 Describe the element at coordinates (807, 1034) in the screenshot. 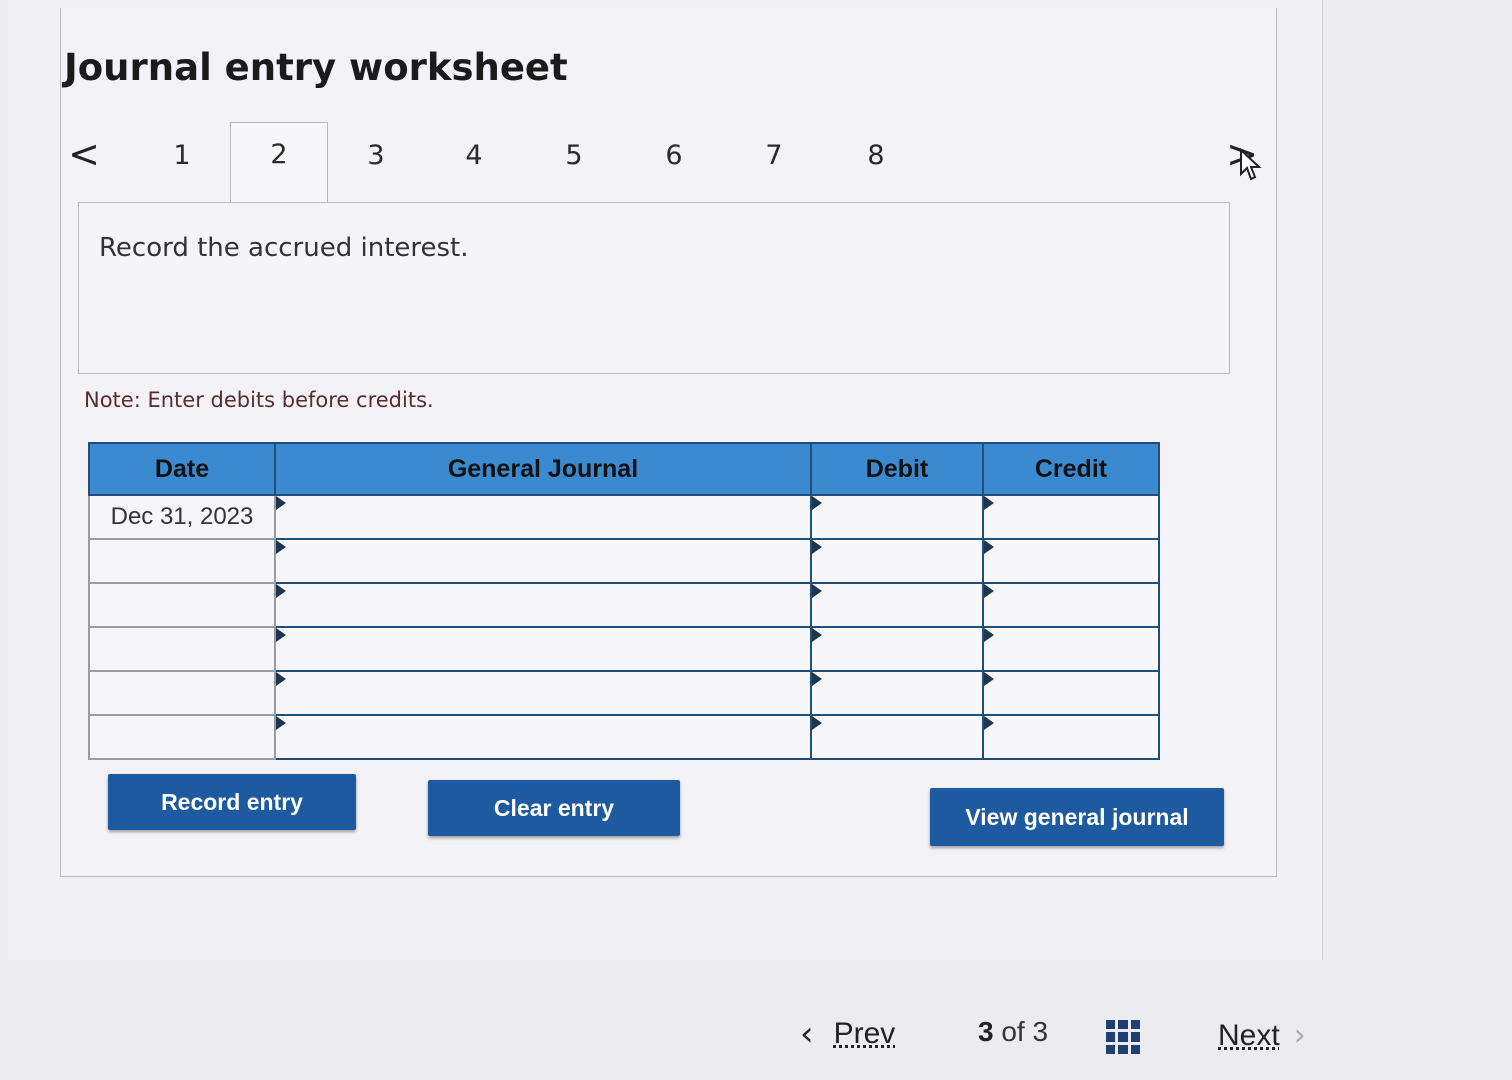

I see `chevron-left-icon: ‹` at that location.